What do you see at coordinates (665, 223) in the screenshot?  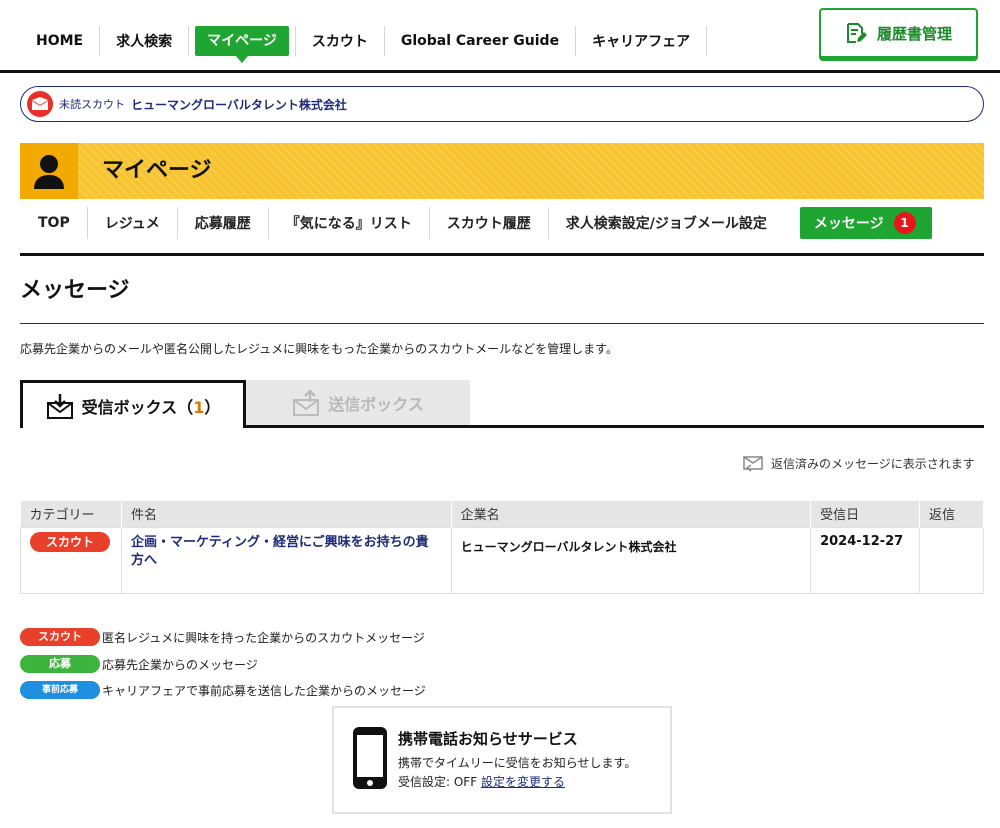 I see `subnav-search-settings: 求人検索設定/ジョブメール設定` at bounding box center [665, 223].